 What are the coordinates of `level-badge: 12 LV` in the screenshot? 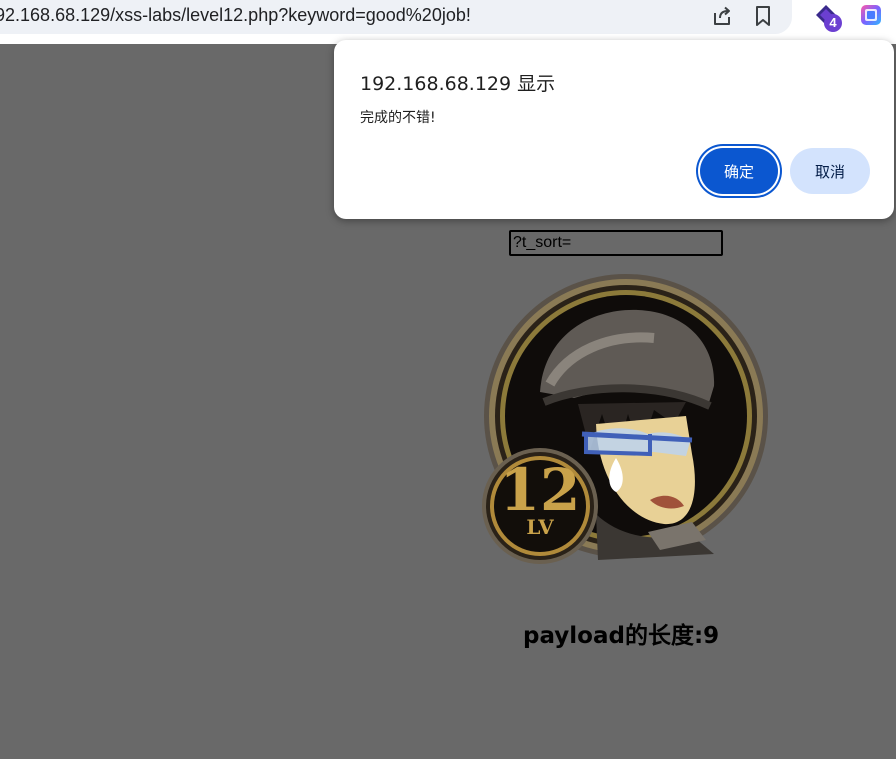 It's located at (540, 513).